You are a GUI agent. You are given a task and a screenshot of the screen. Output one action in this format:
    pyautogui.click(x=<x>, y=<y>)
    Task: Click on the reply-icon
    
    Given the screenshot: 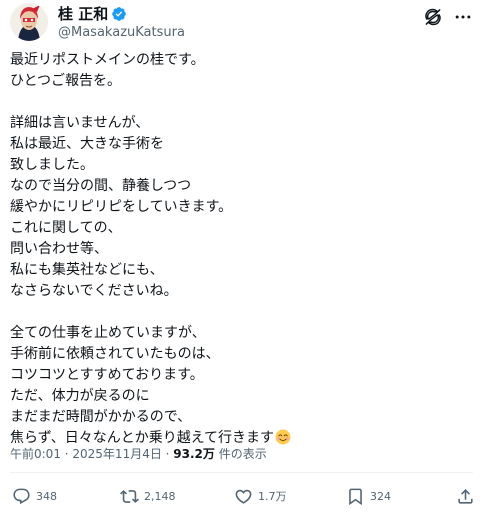 What is the action you would take?
    pyautogui.click(x=21, y=496)
    